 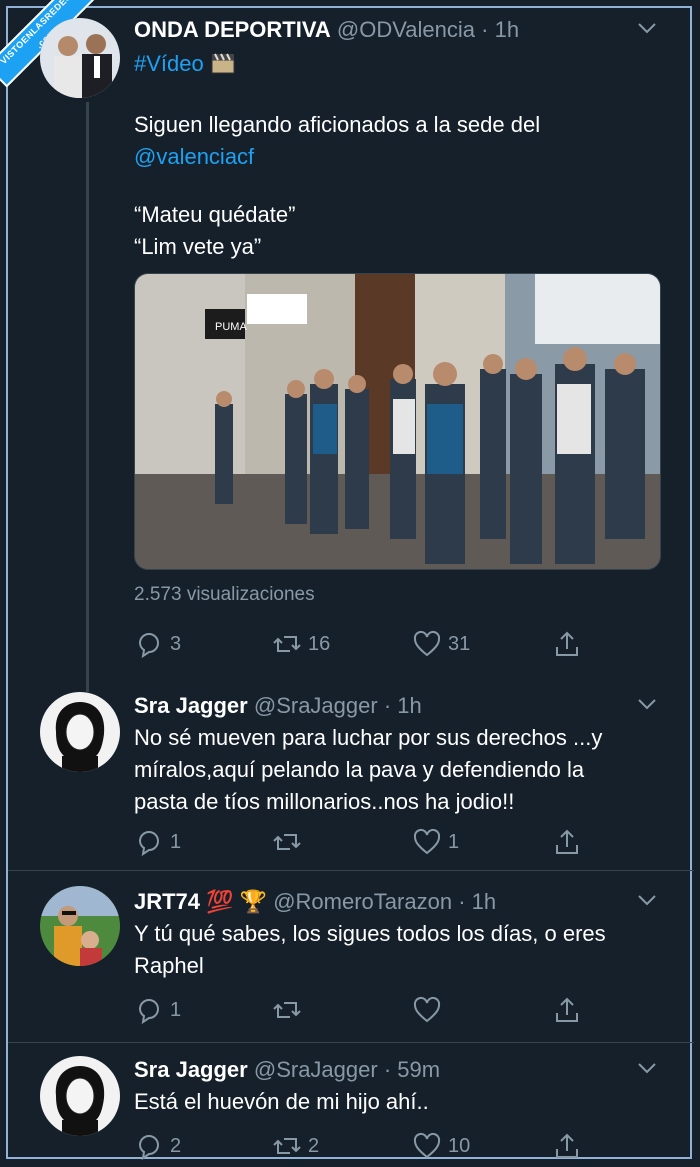 What do you see at coordinates (418, 1069) in the screenshot?
I see `timestamp: 59m` at bounding box center [418, 1069].